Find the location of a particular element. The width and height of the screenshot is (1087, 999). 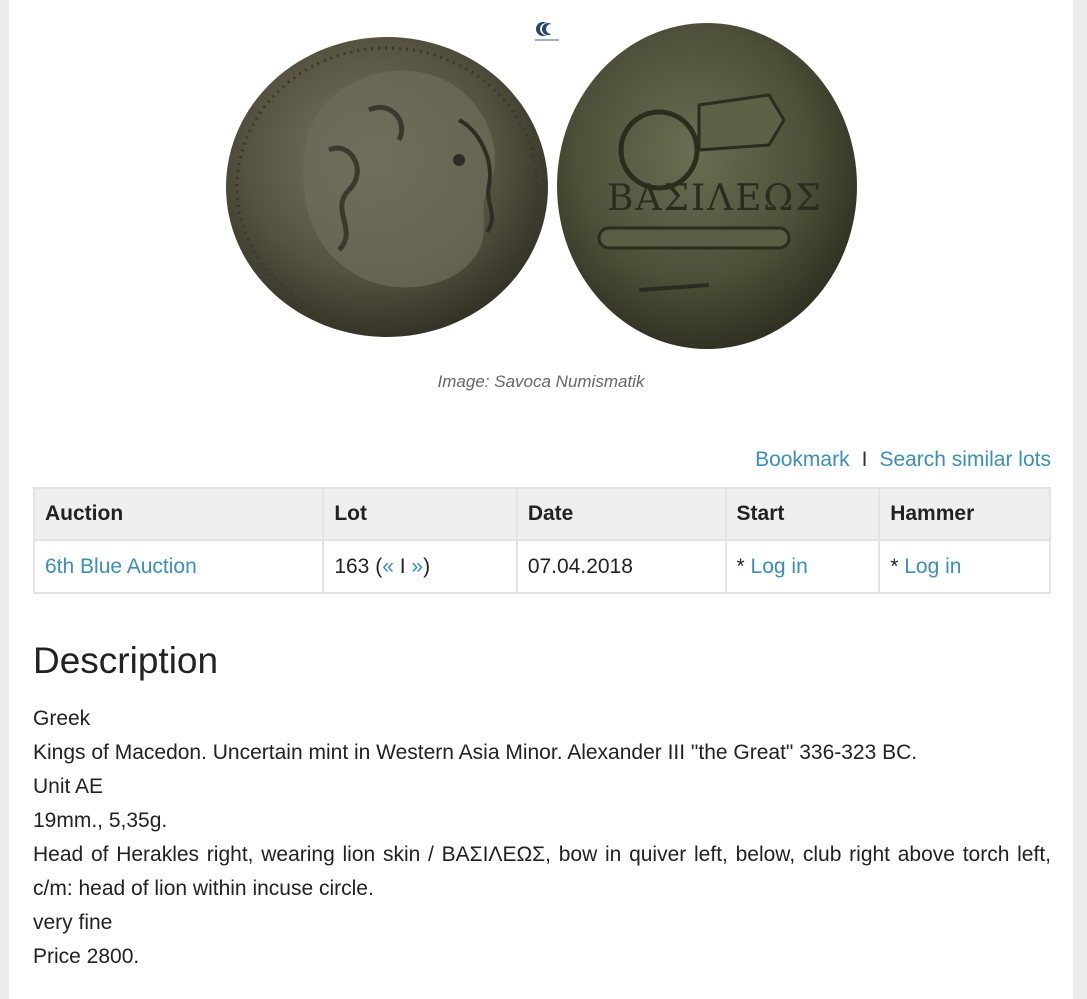

cell-hammer: * Log in is located at coordinates (964, 566).